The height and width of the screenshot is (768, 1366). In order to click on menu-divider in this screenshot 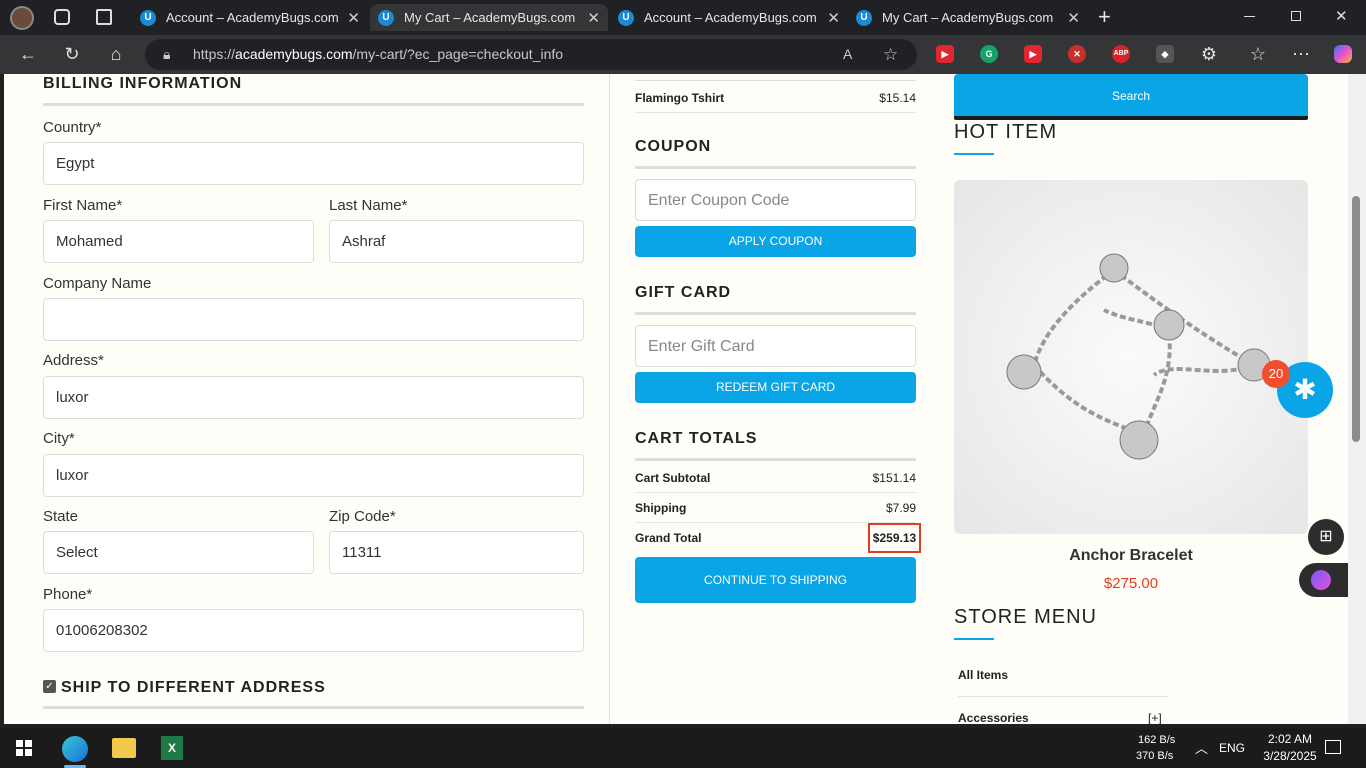, I will do `click(1063, 696)`.